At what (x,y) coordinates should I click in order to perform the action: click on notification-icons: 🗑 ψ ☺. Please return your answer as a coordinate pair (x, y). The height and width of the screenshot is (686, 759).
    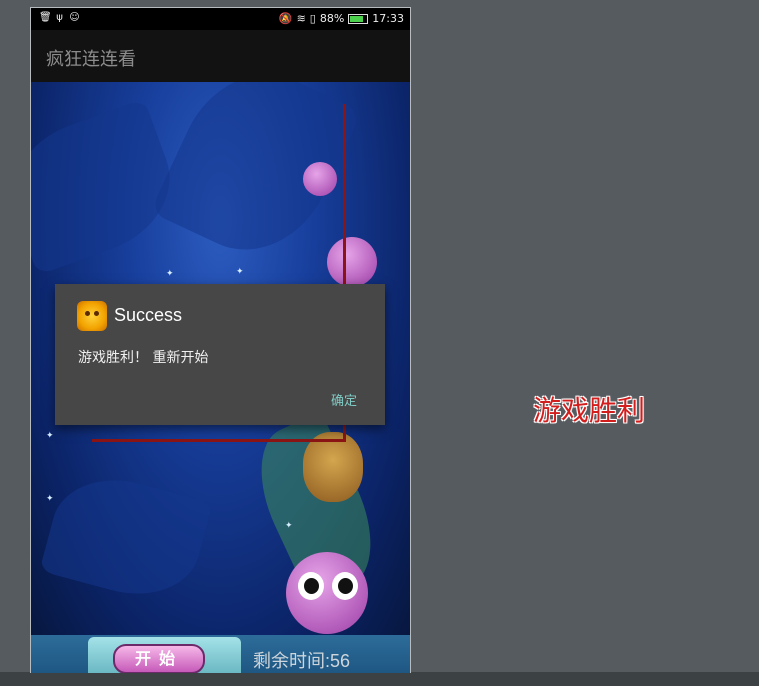
    Looking at the image, I should click on (59, 18).